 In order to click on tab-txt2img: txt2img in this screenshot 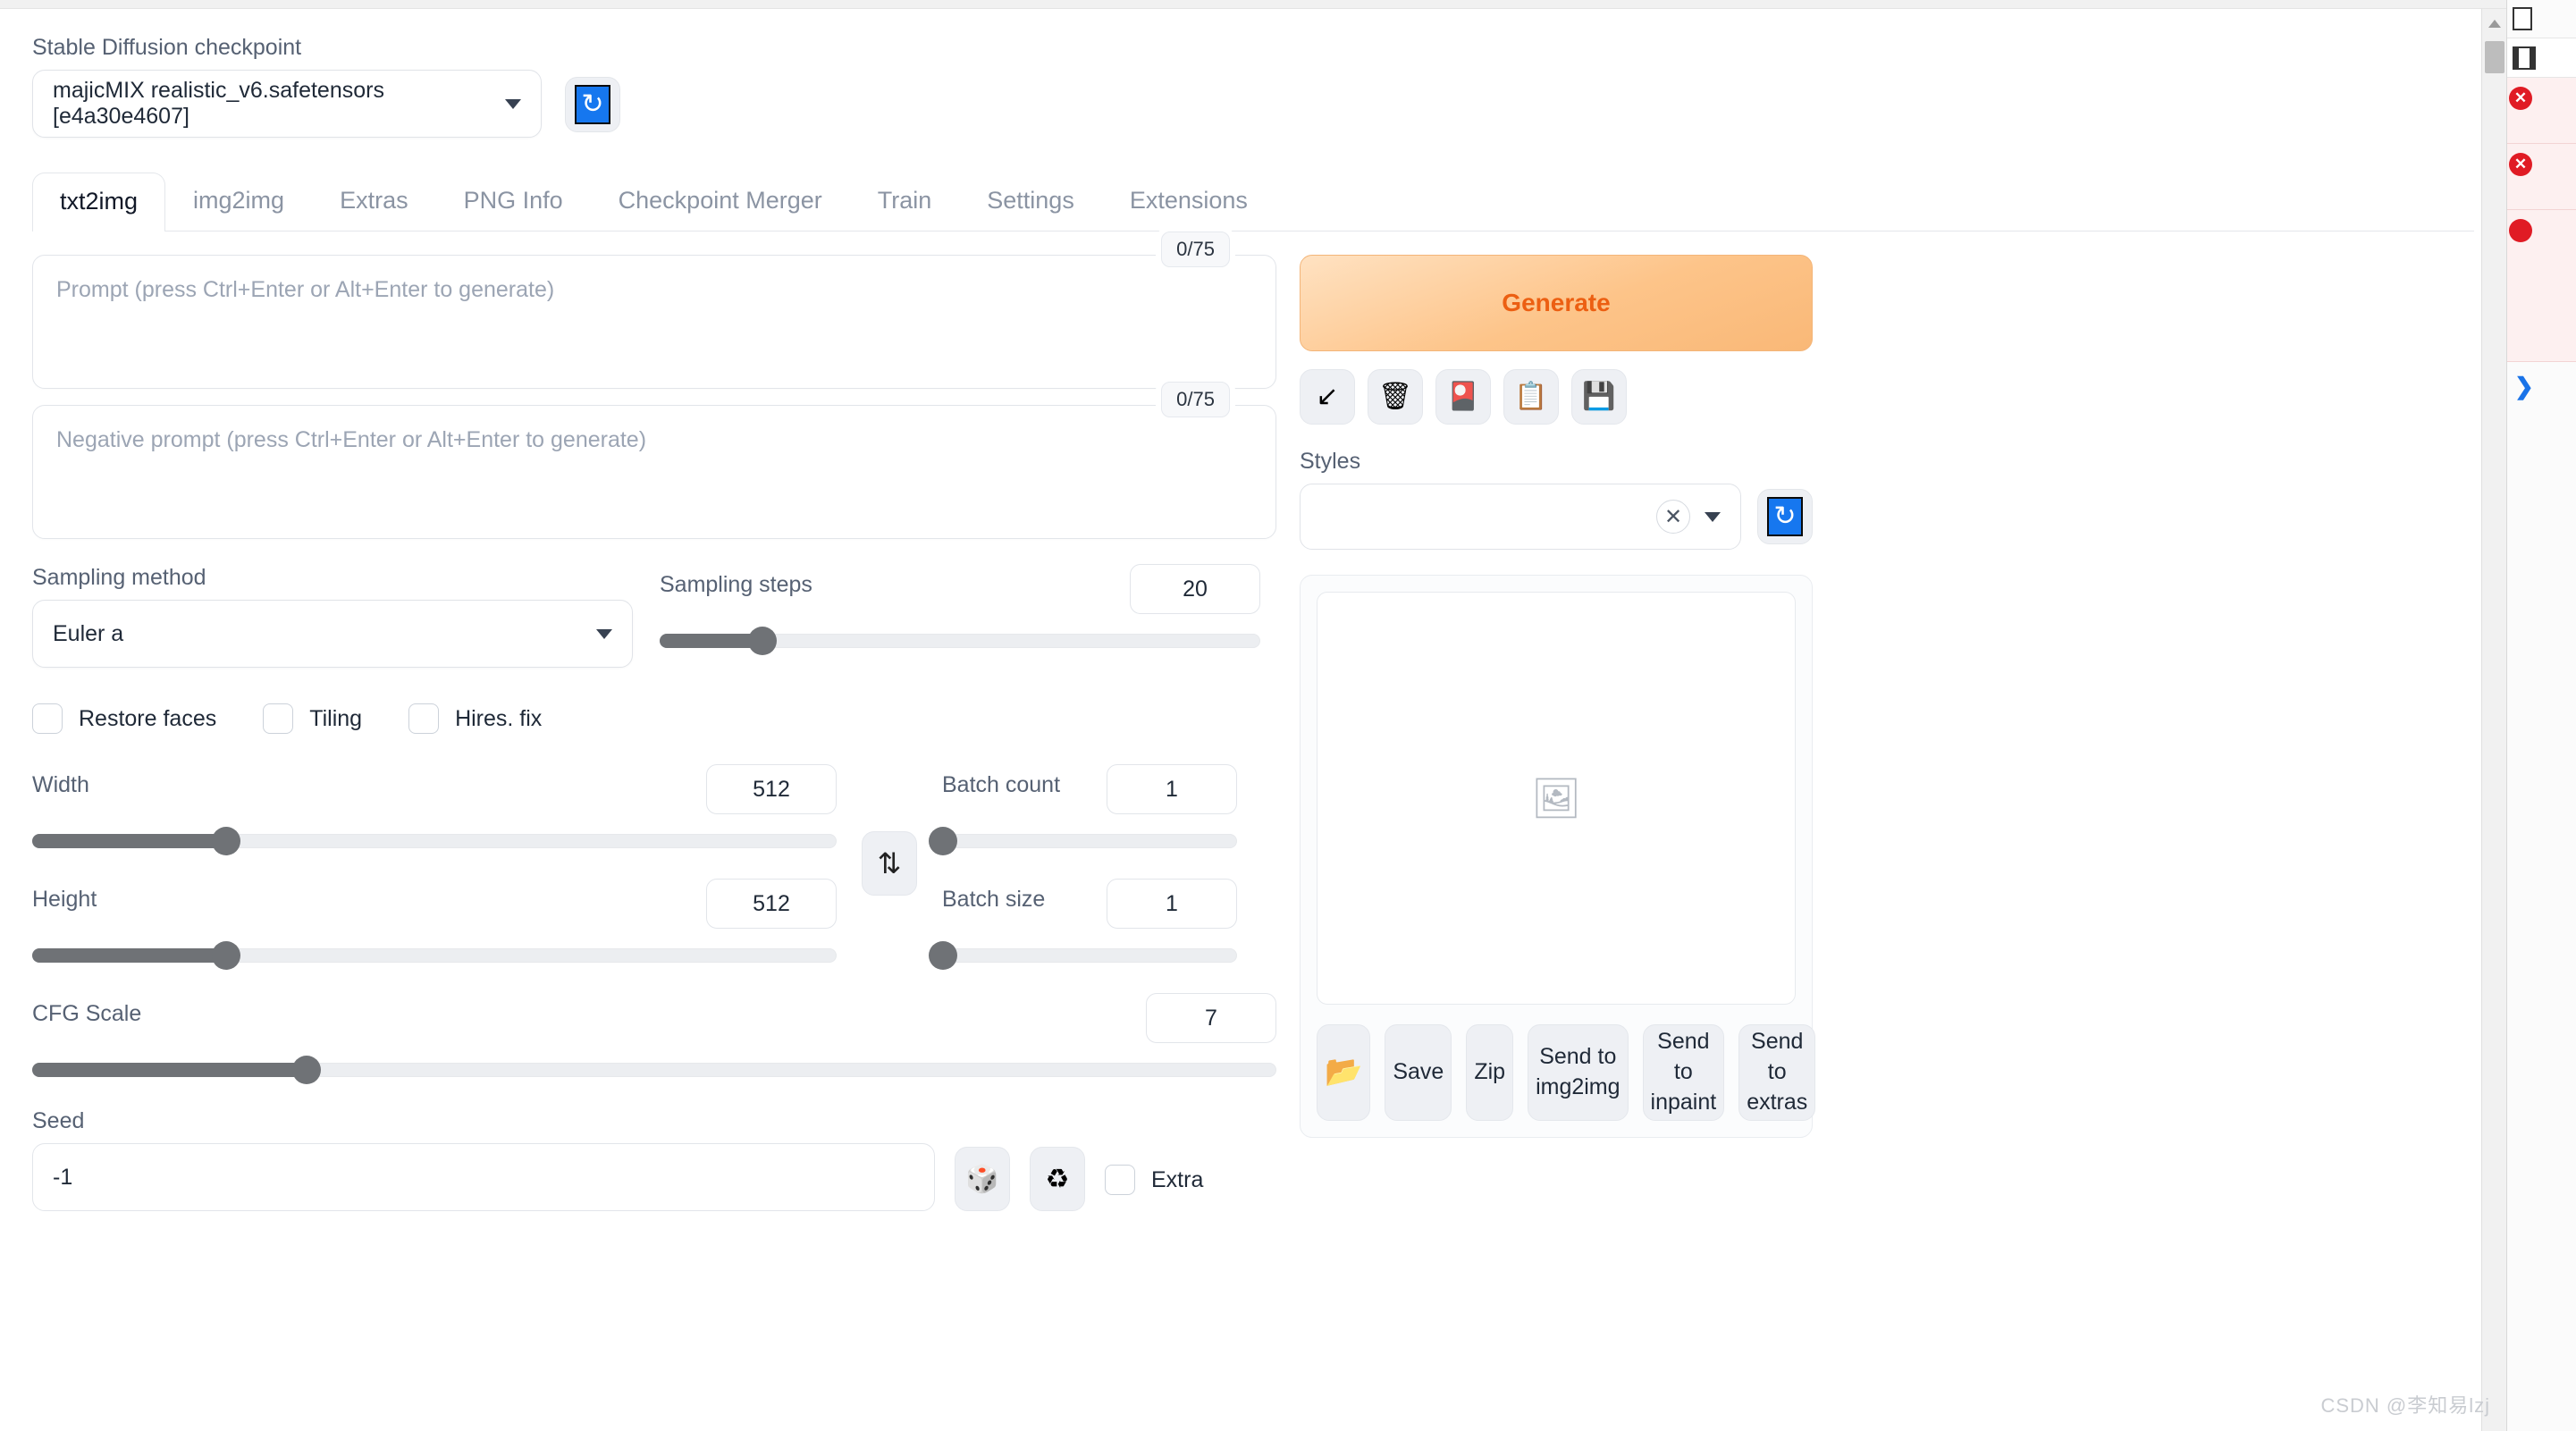, I will do `click(99, 202)`.